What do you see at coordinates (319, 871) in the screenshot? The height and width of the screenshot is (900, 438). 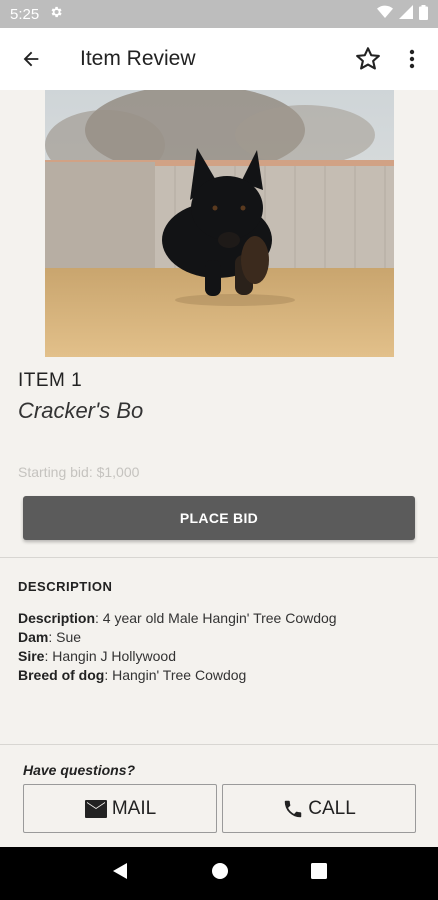 I see `square-recents-icon` at bounding box center [319, 871].